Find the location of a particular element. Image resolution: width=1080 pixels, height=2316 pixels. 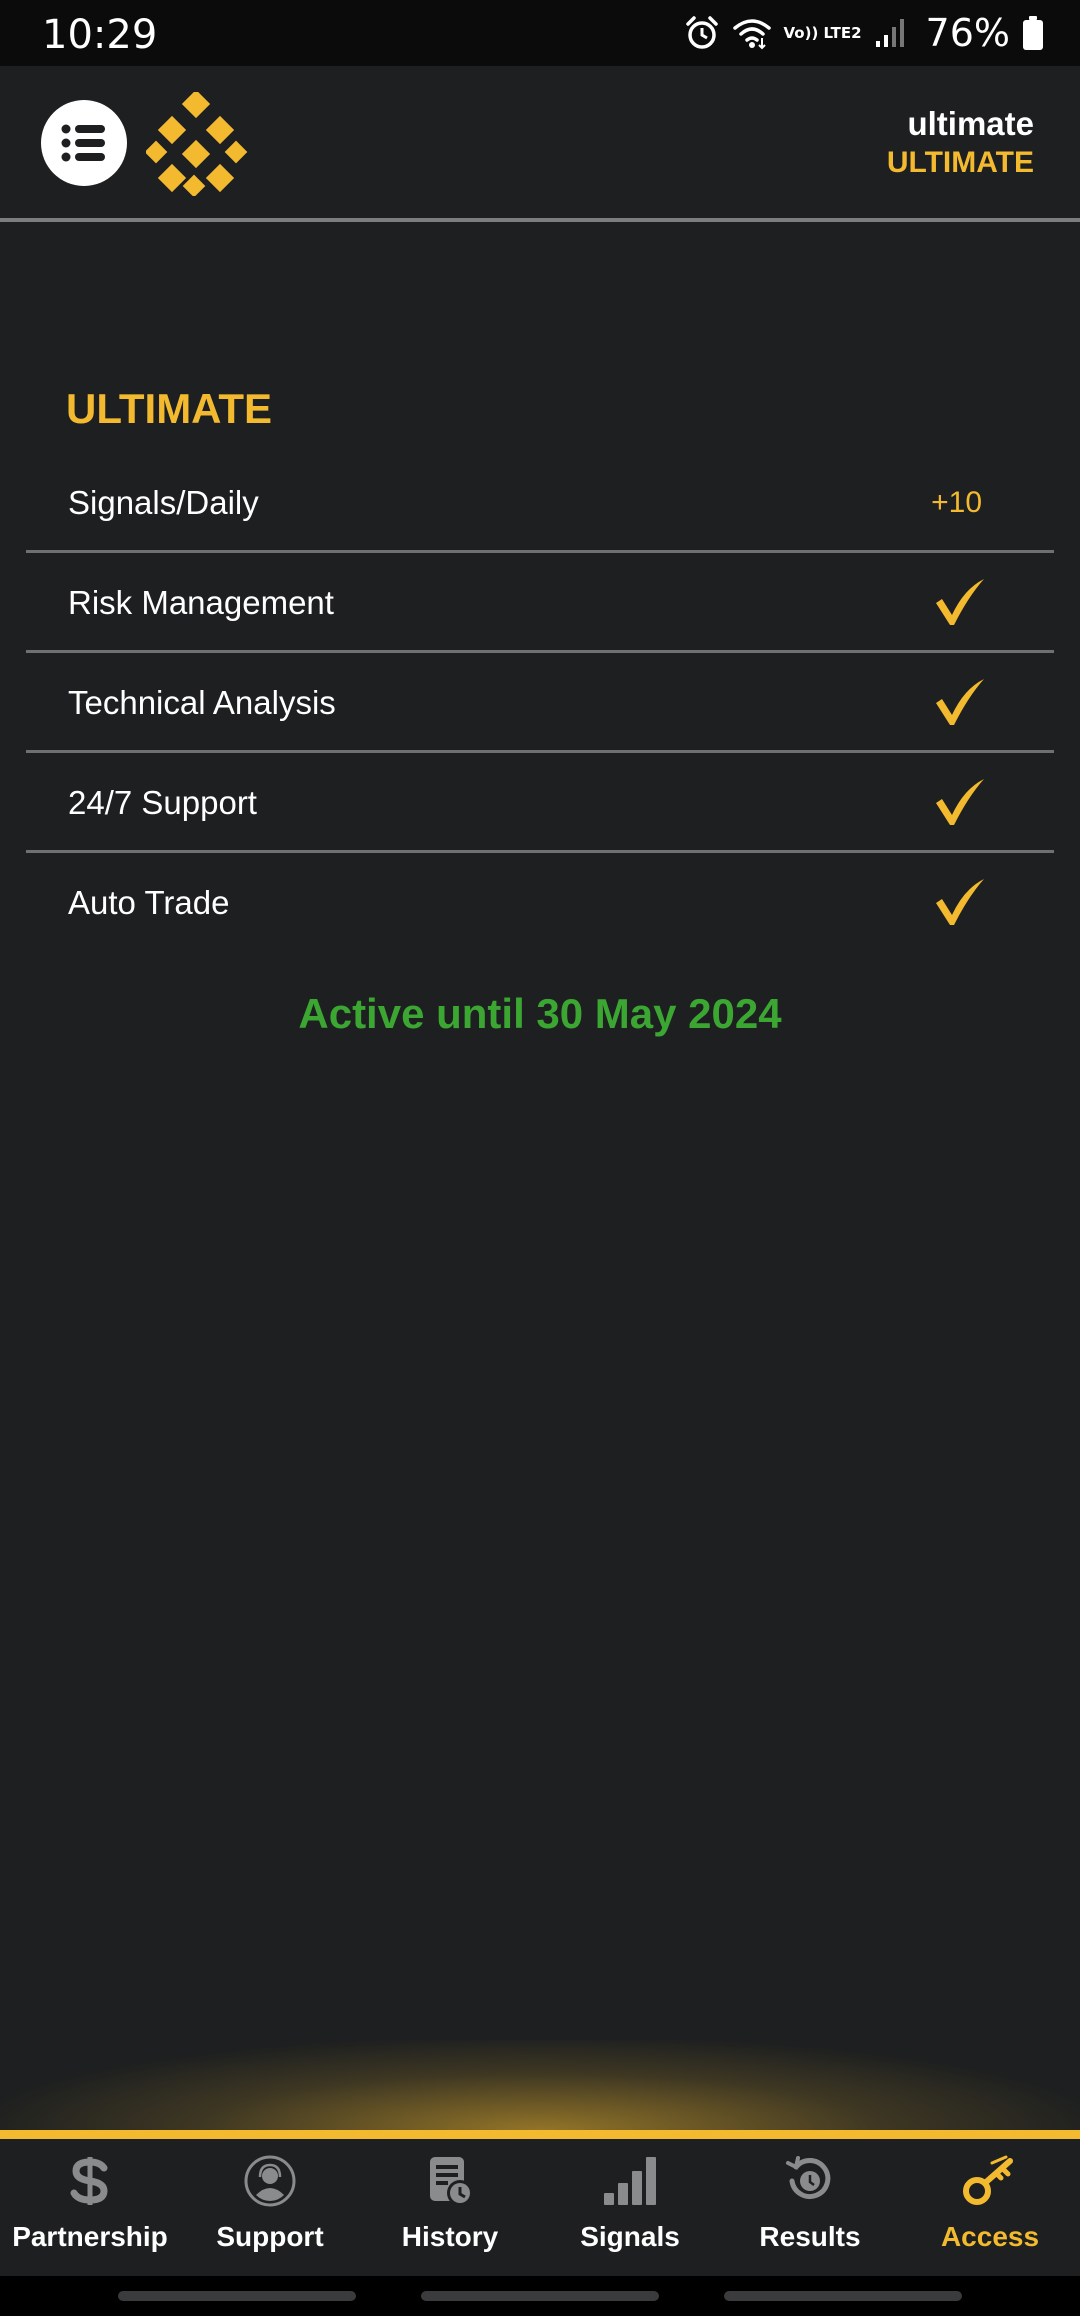

feature-row-risk-management: Risk Management is located at coordinates (540, 603).